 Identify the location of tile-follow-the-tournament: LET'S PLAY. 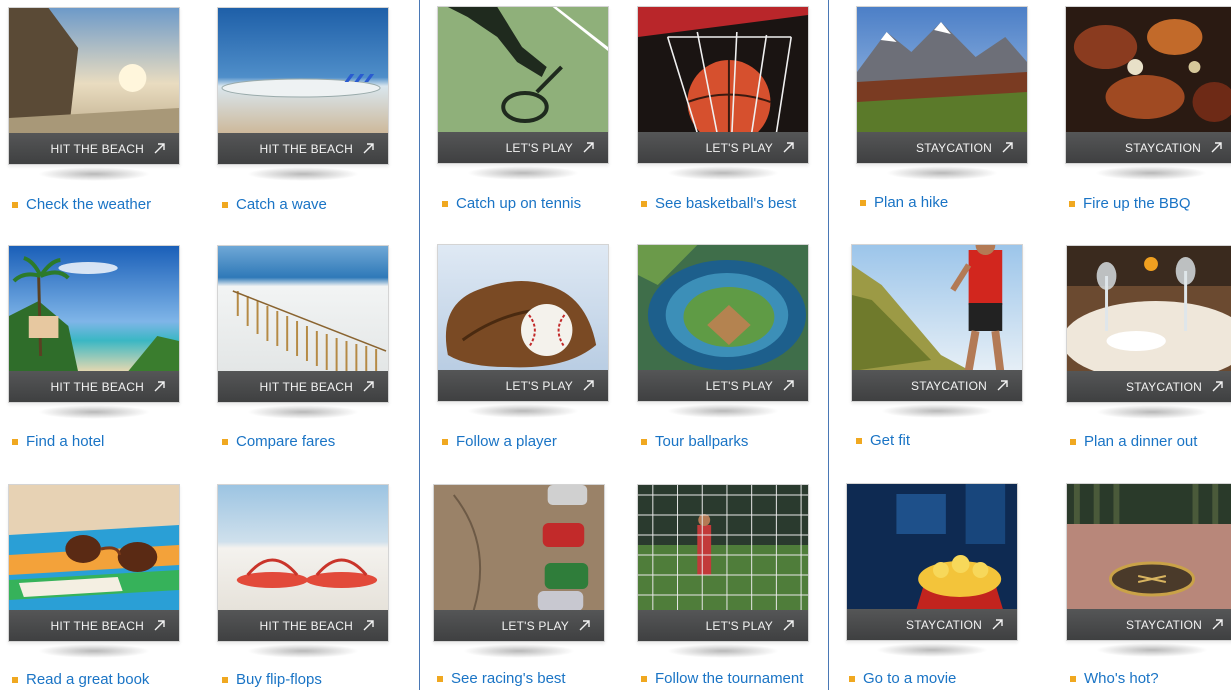
(723, 571).